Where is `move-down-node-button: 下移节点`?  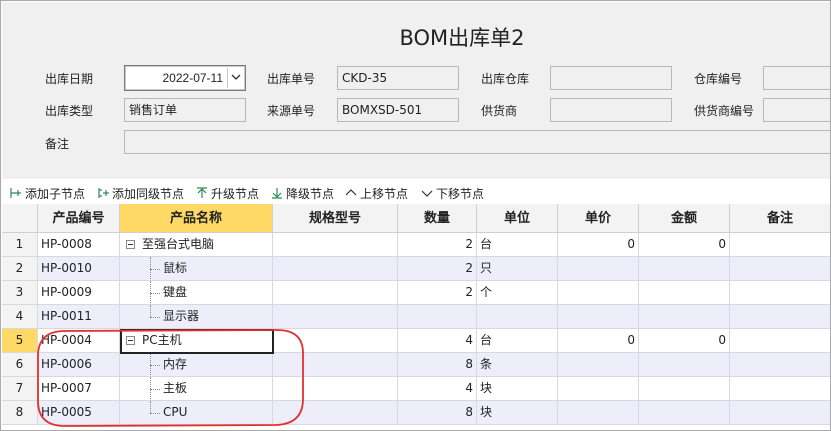
move-down-node-button: 下移节点 is located at coordinates (456, 193).